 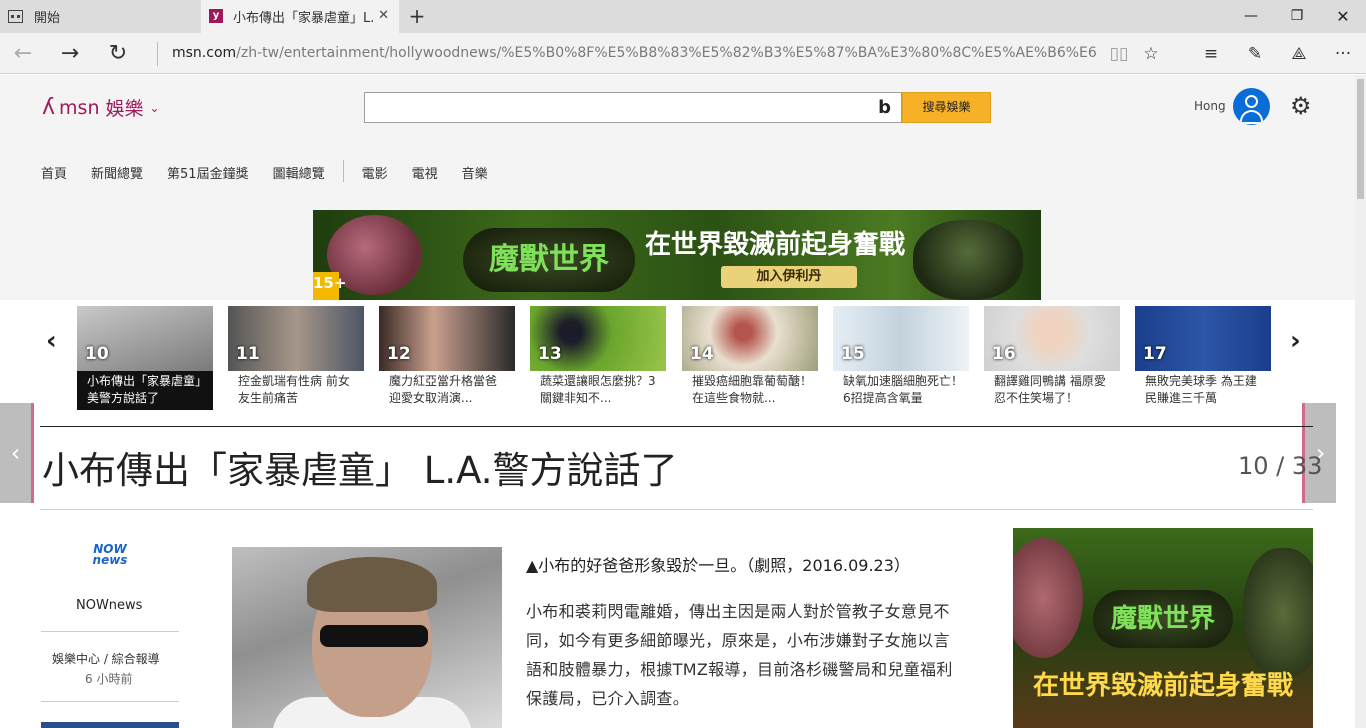 What do you see at coordinates (216, 16) in the screenshot?
I see `msn-favicon-icon: y` at bounding box center [216, 16].